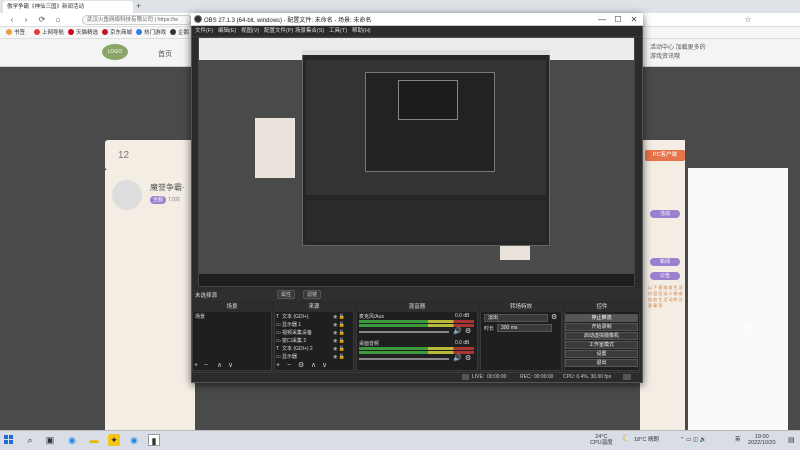 This screenshot has width=800, height=450. I want to click on site-tag: 7.0只, so click(174, 200).